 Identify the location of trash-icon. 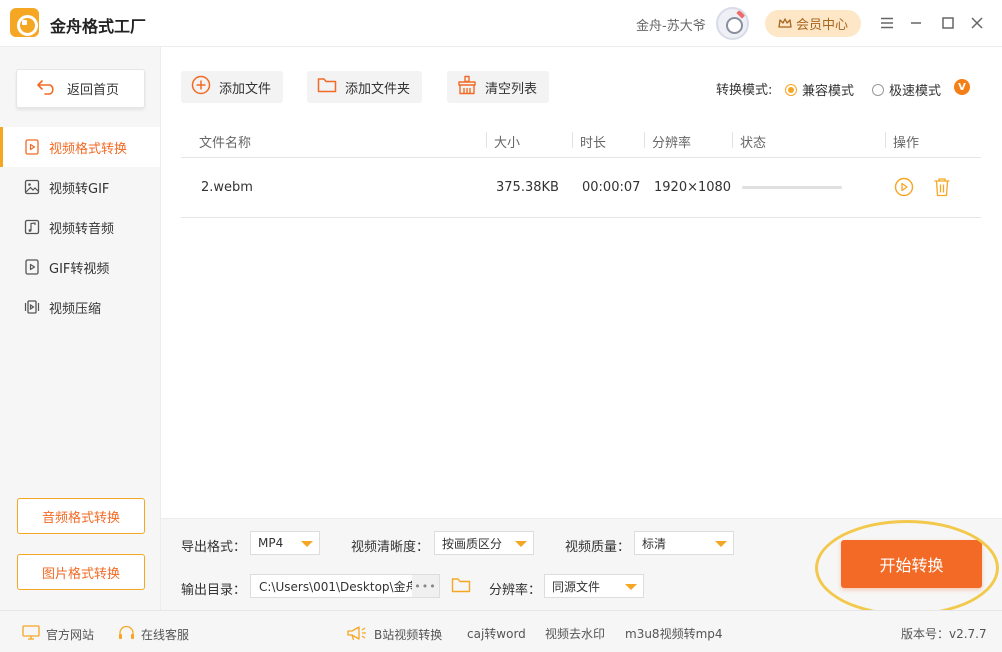
(942, 189).